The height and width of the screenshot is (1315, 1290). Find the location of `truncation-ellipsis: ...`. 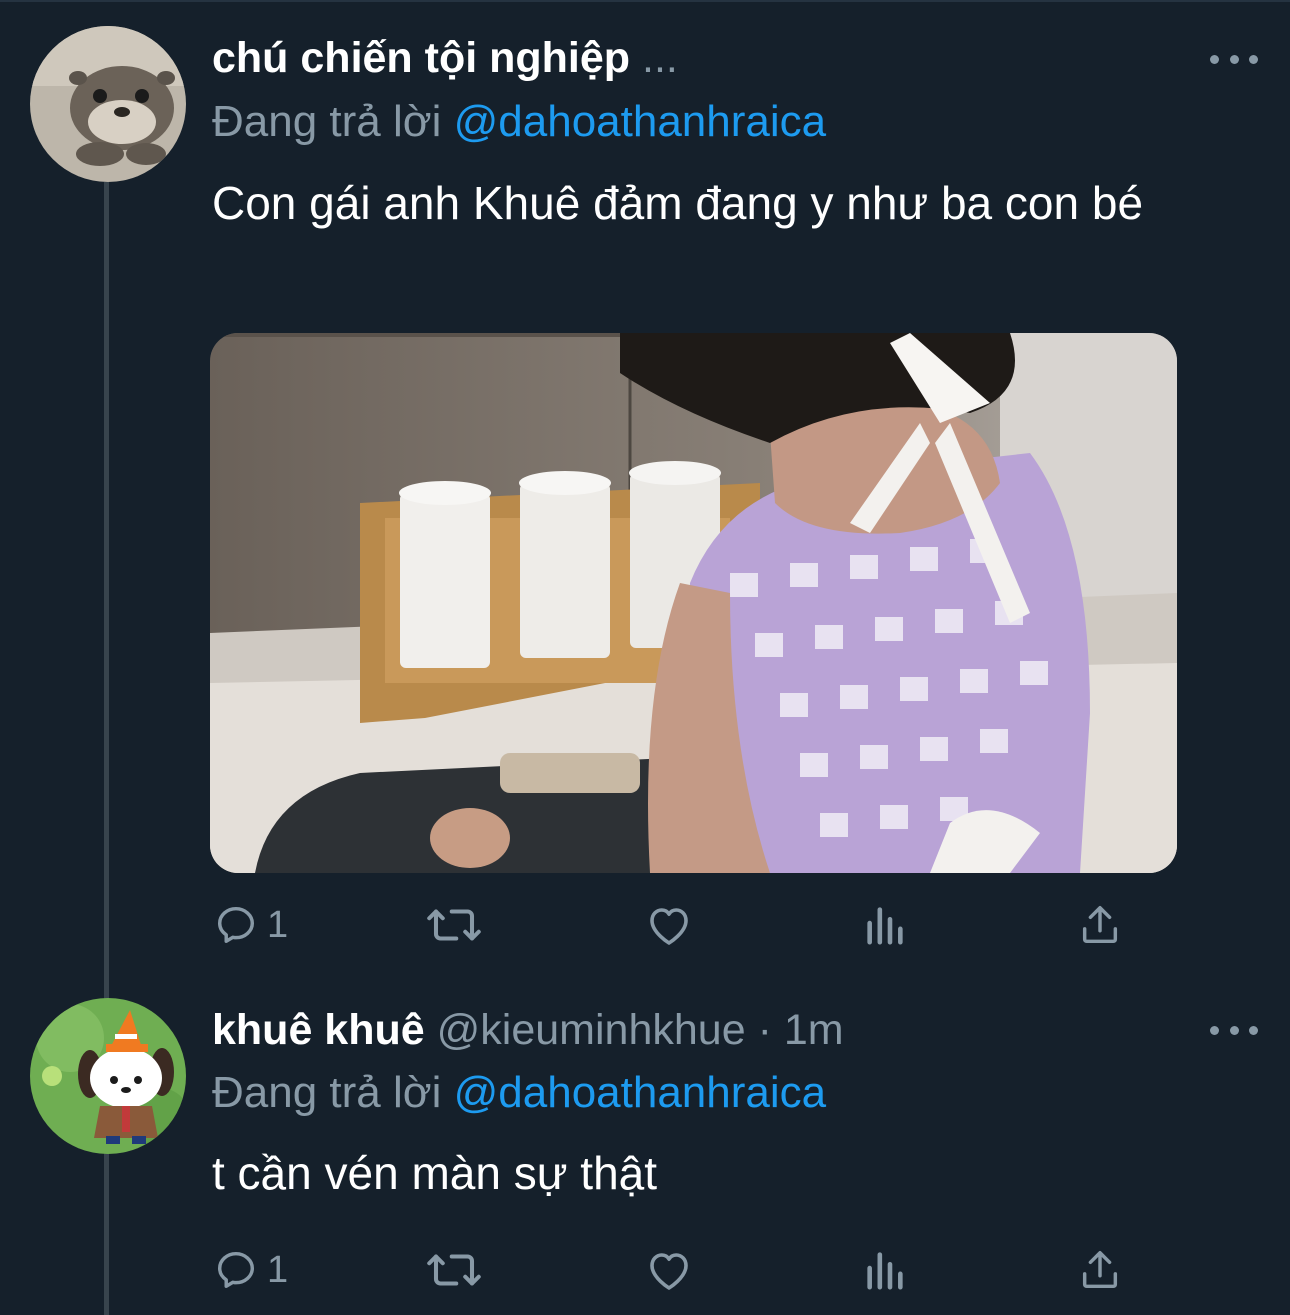

truncation-ellipsis: ... is located at coordinates (660, 58).